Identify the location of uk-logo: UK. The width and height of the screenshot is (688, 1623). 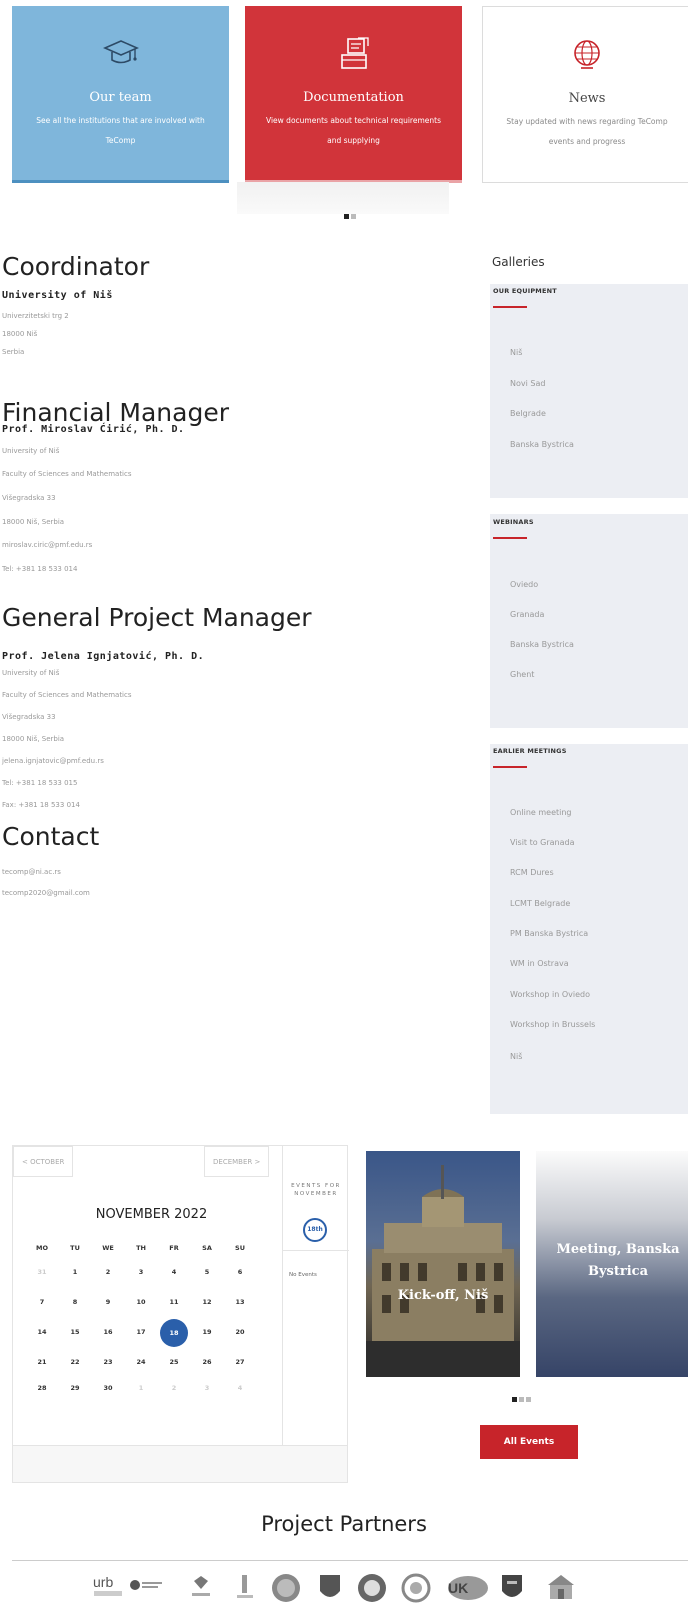
(466, 1588).